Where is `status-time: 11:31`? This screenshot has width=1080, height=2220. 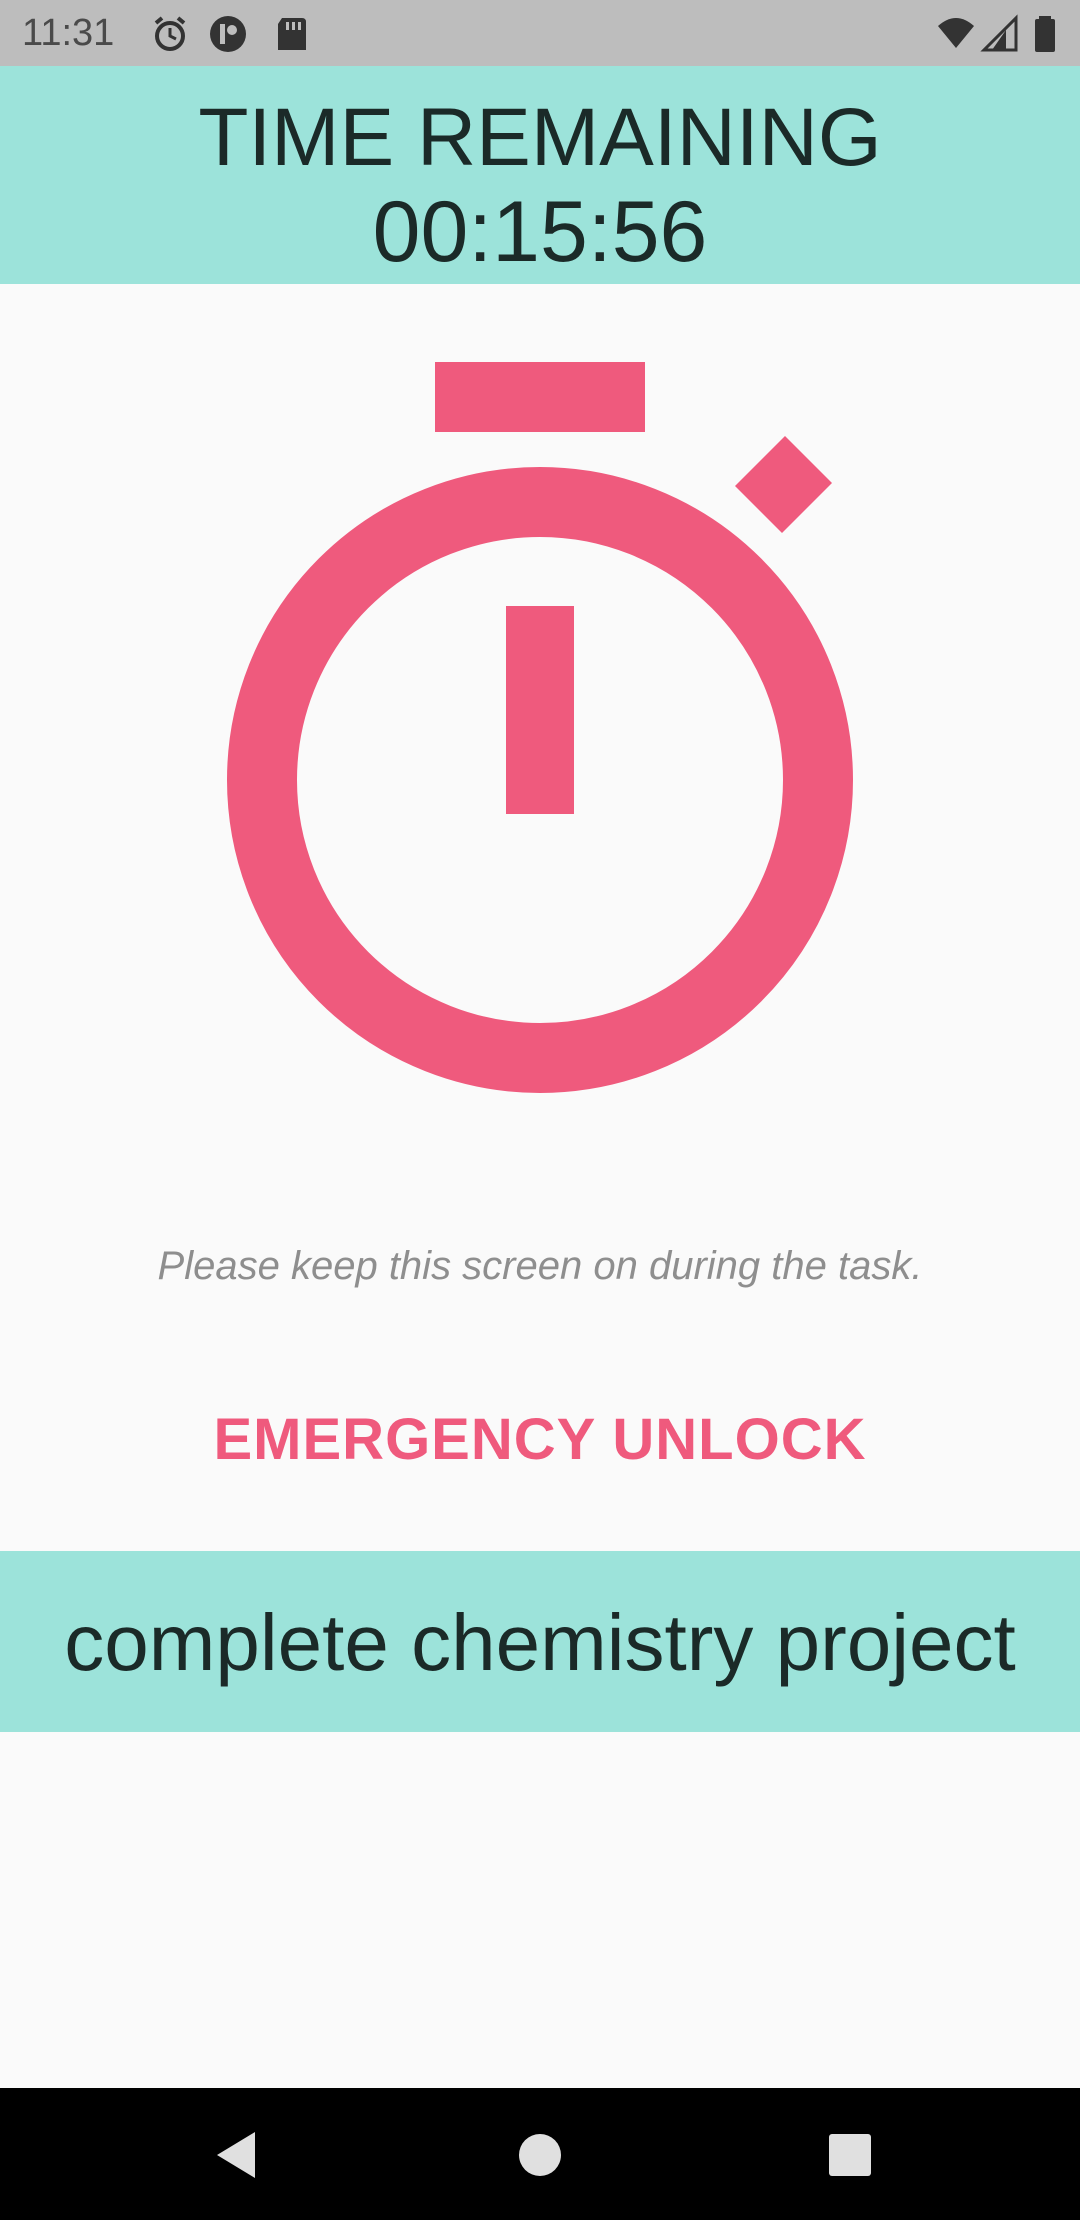 status-time: 11:31 is located at coordinates (68, 33).